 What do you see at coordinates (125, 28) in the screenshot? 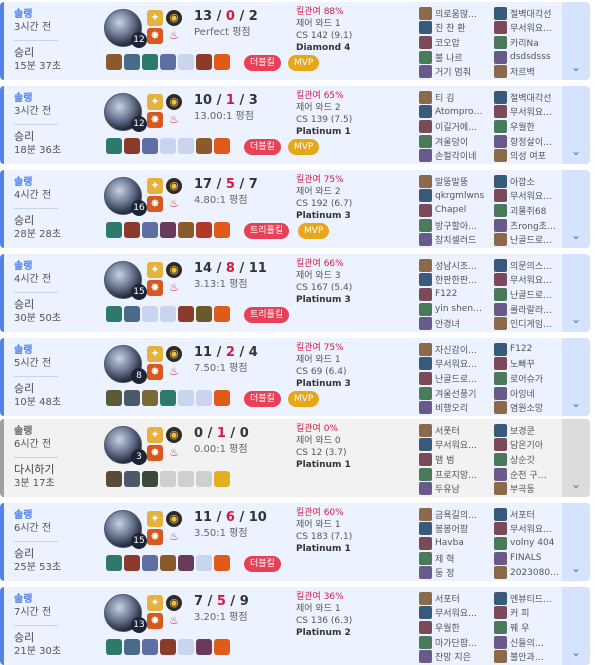
I see `champion-portrait: 12` at bounding box center [125, 28].